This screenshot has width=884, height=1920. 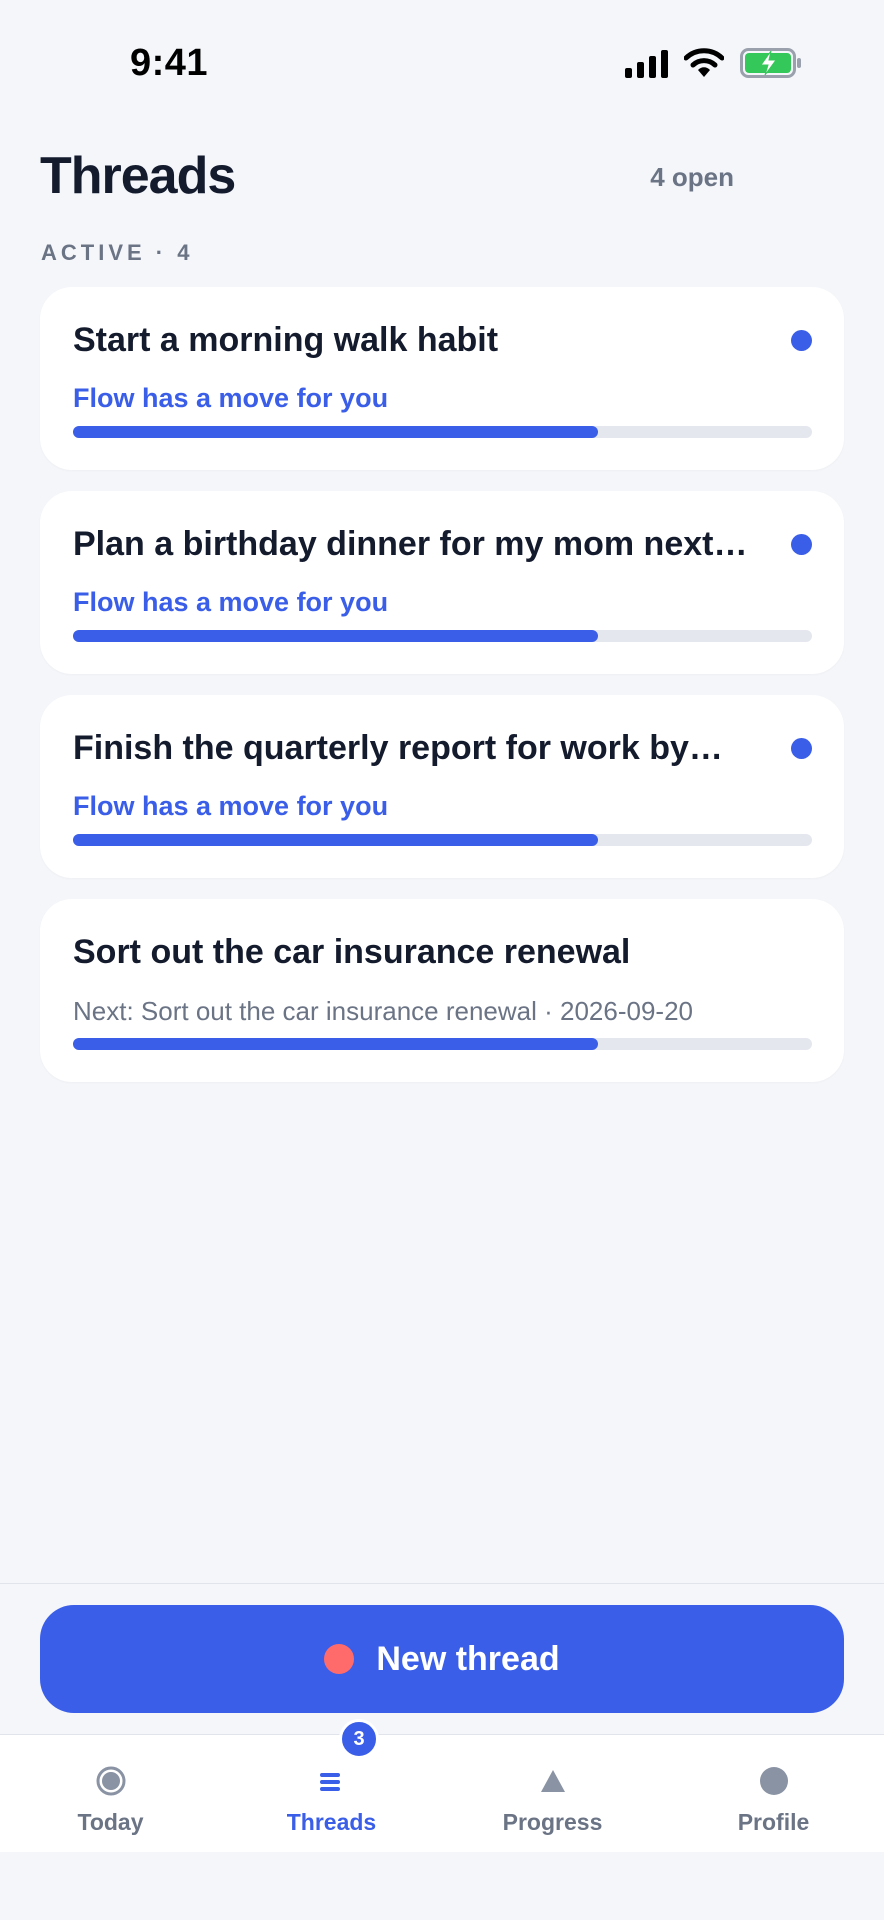 What do you see at coordinates (646, 63) in the screenshot?
I see `cellular-signal-icon` at bounding box center [646, 63].